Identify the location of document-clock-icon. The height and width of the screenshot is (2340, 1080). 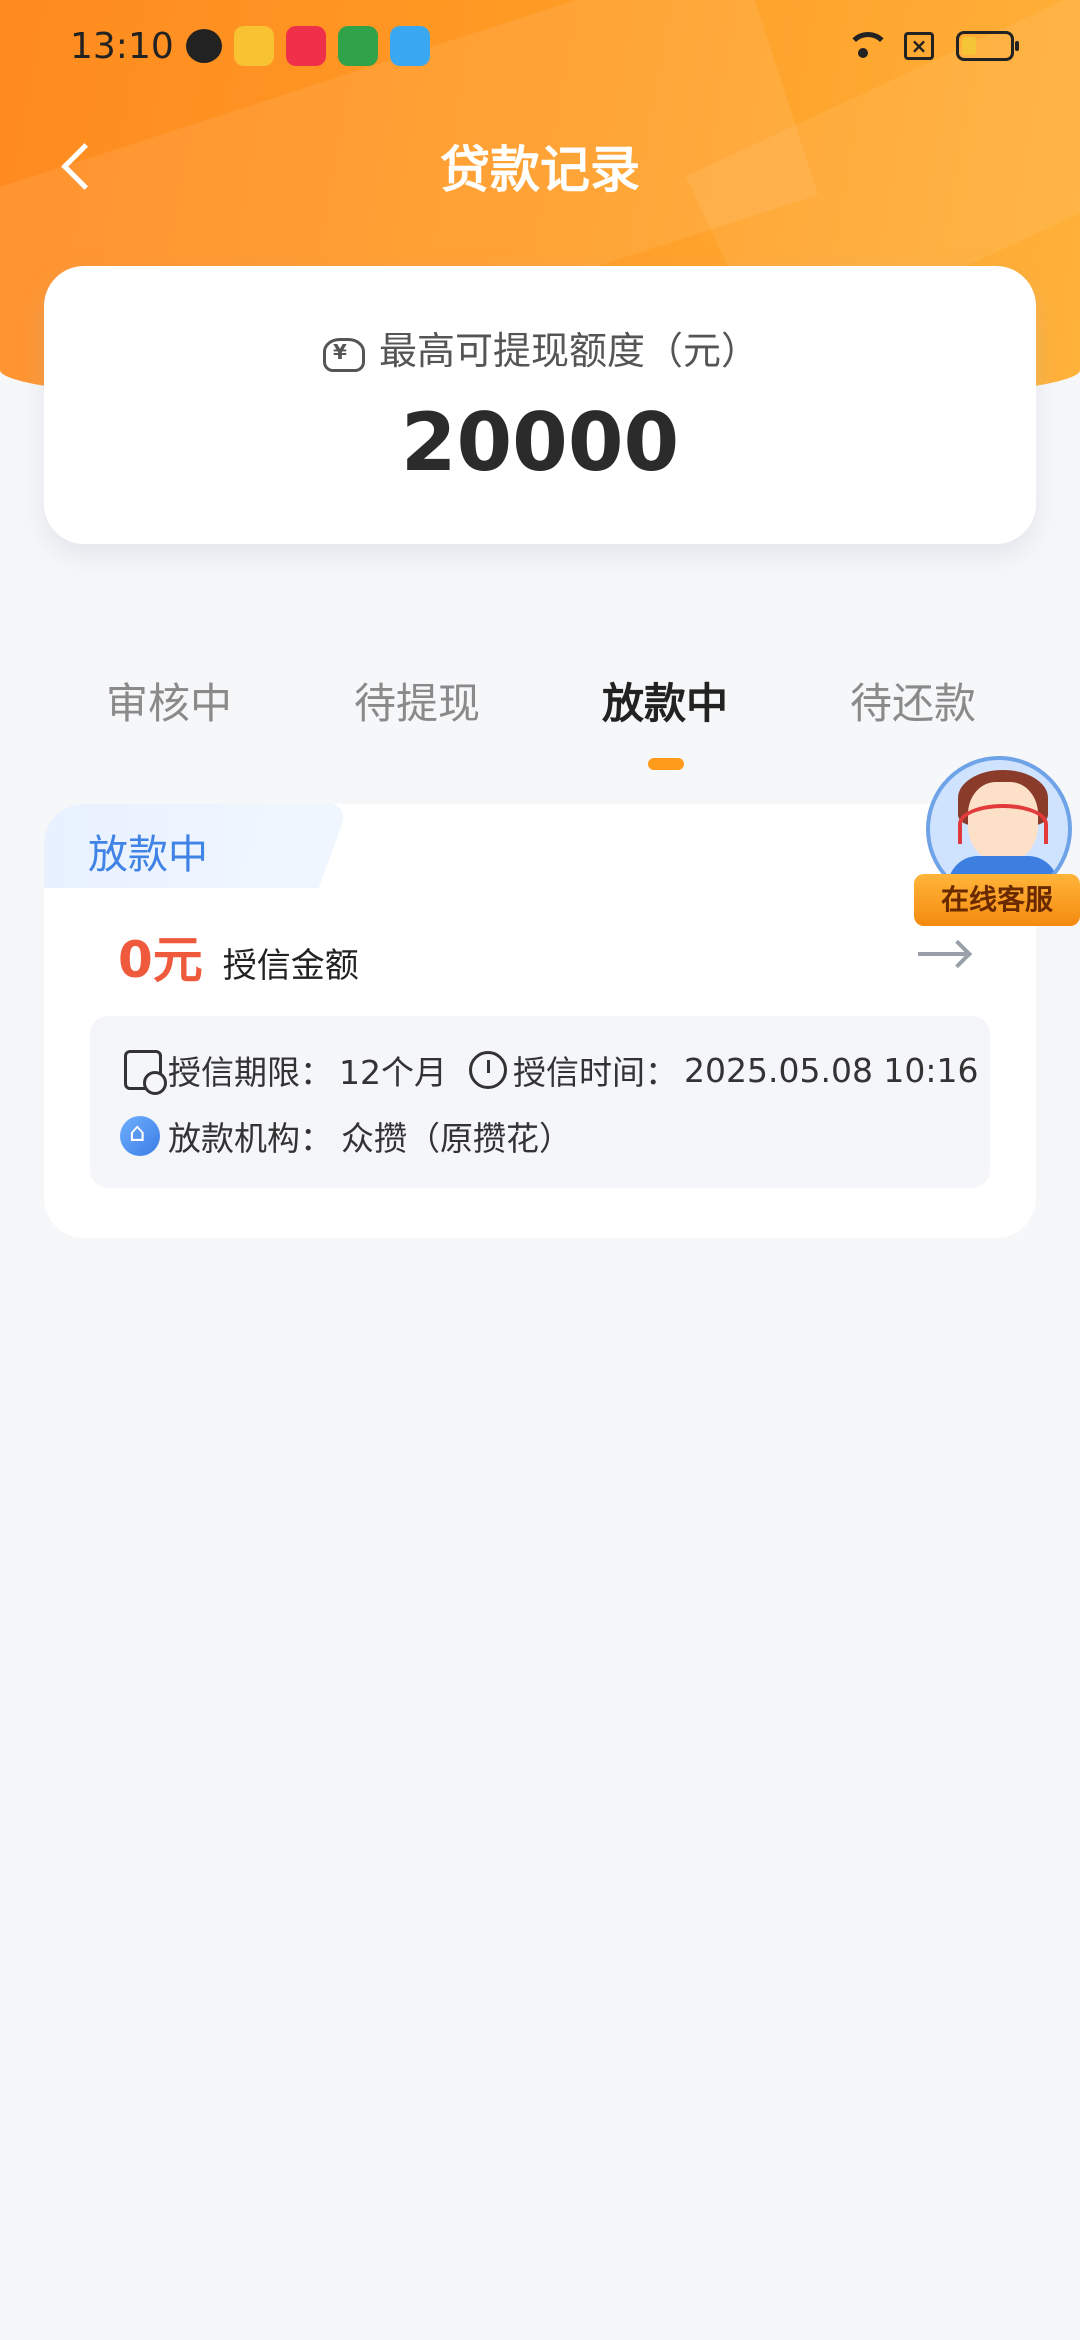
(145, 1072).